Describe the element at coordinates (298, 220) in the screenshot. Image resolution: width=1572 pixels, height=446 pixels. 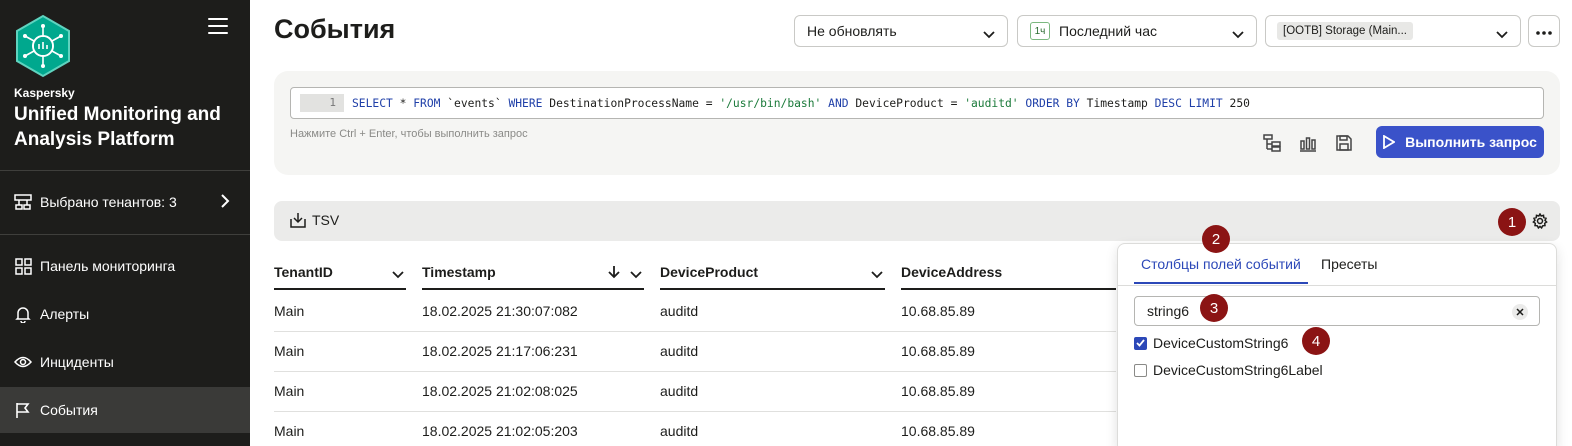
I see `download-icon` at that location.